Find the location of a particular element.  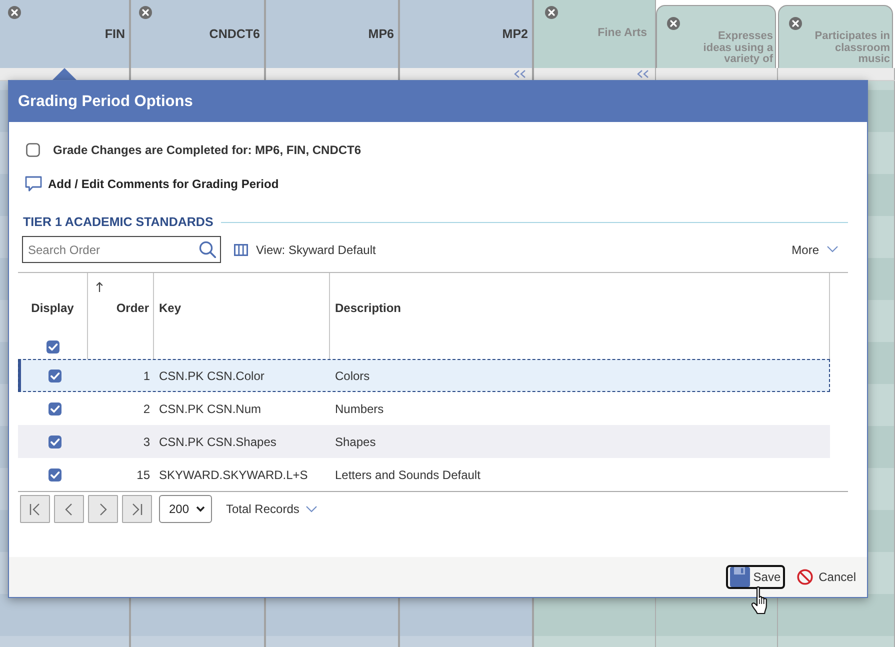

first-page-button is located at coordinates (35, 509).